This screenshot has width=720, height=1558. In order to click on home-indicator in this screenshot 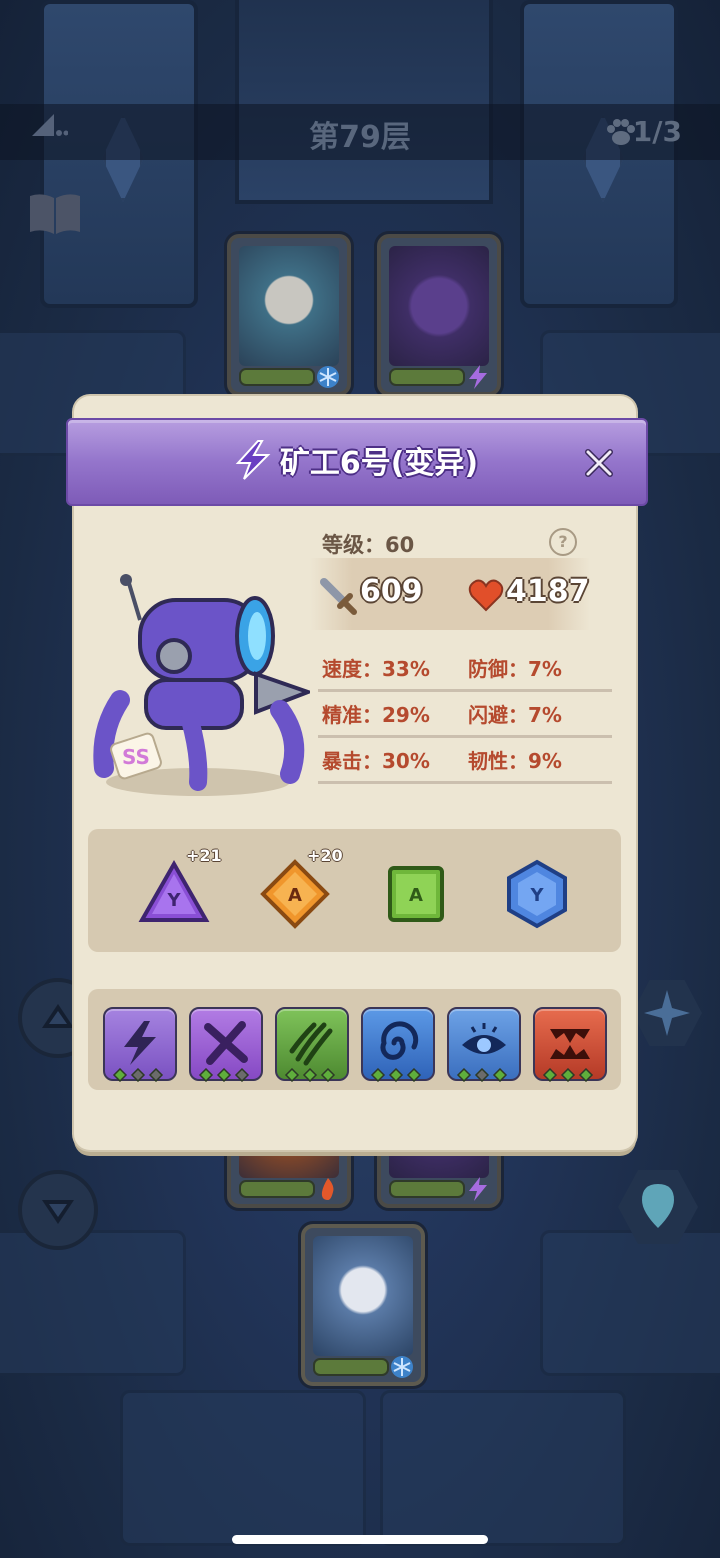, I will do `click(360, 1539)`.